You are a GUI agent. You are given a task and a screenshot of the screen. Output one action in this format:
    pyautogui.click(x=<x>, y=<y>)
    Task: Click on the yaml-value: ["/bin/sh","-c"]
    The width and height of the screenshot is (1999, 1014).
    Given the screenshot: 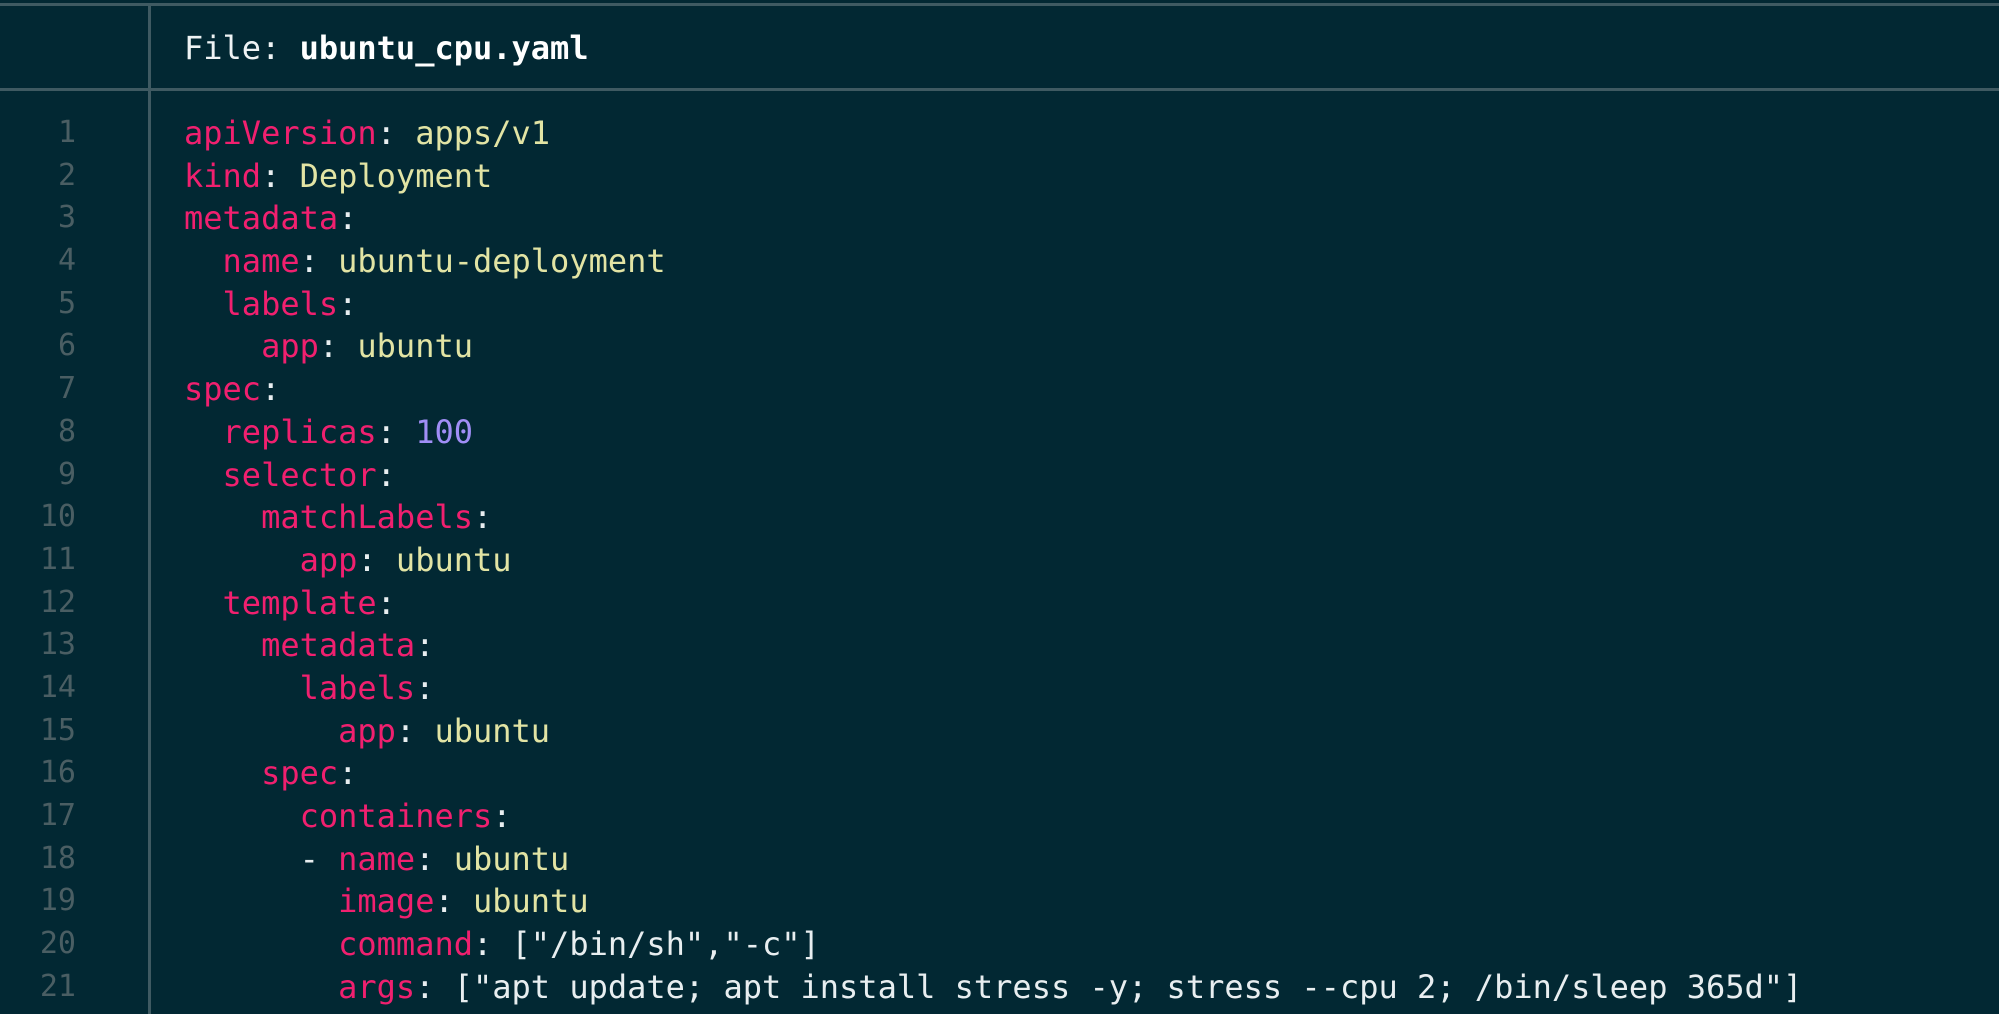 What is the action you would take?
    pyautogui.click(x=665, y=944)
    